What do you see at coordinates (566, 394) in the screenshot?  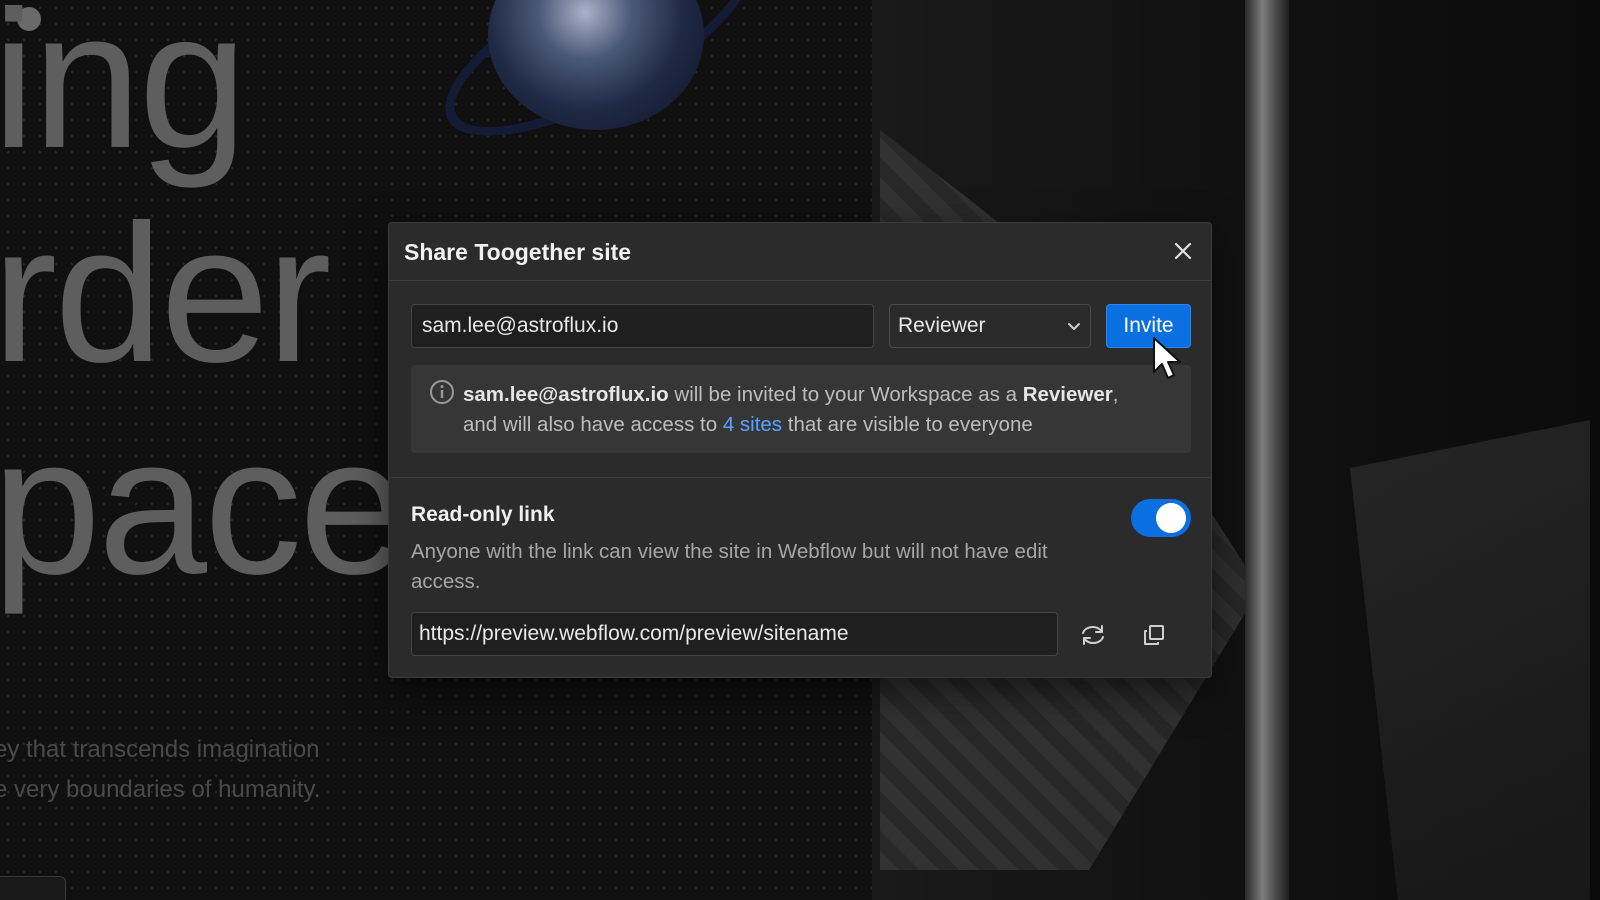 I see `notice-email: sam.lee@astroflux.io` at bounding box center [566, 394].